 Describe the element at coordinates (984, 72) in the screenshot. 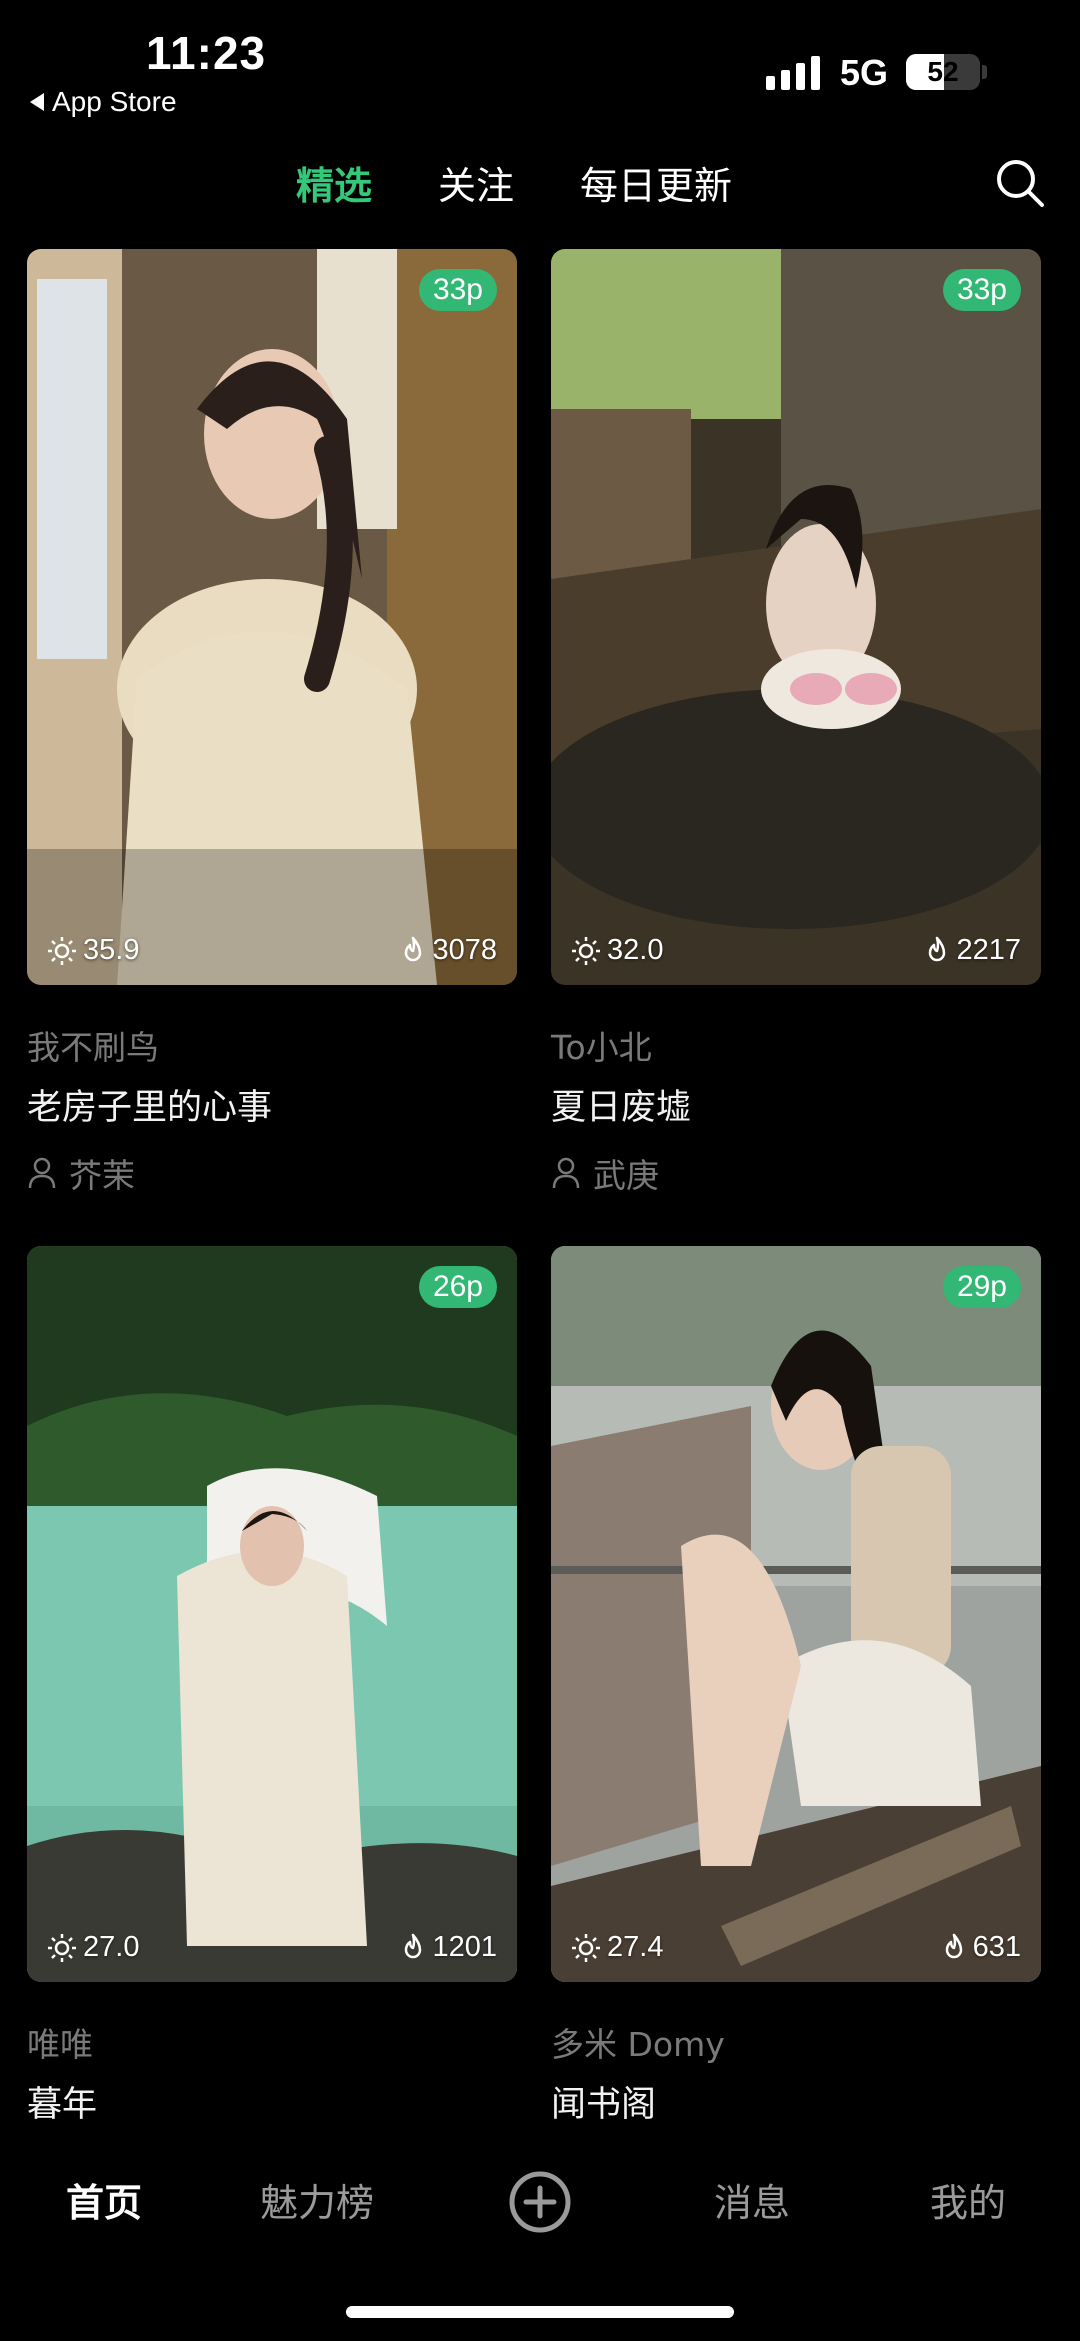

I see `battery-tip` at that location.